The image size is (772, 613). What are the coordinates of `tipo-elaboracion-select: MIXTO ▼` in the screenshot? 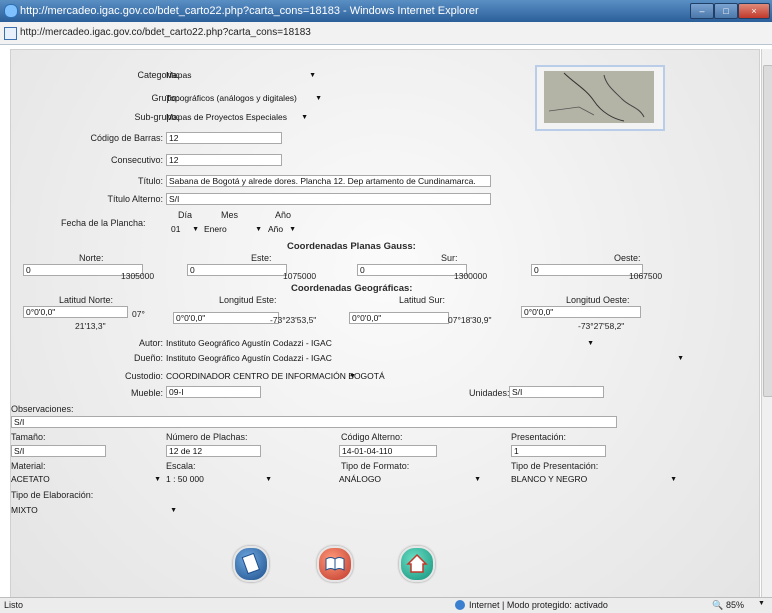 It's located at (95, 510).